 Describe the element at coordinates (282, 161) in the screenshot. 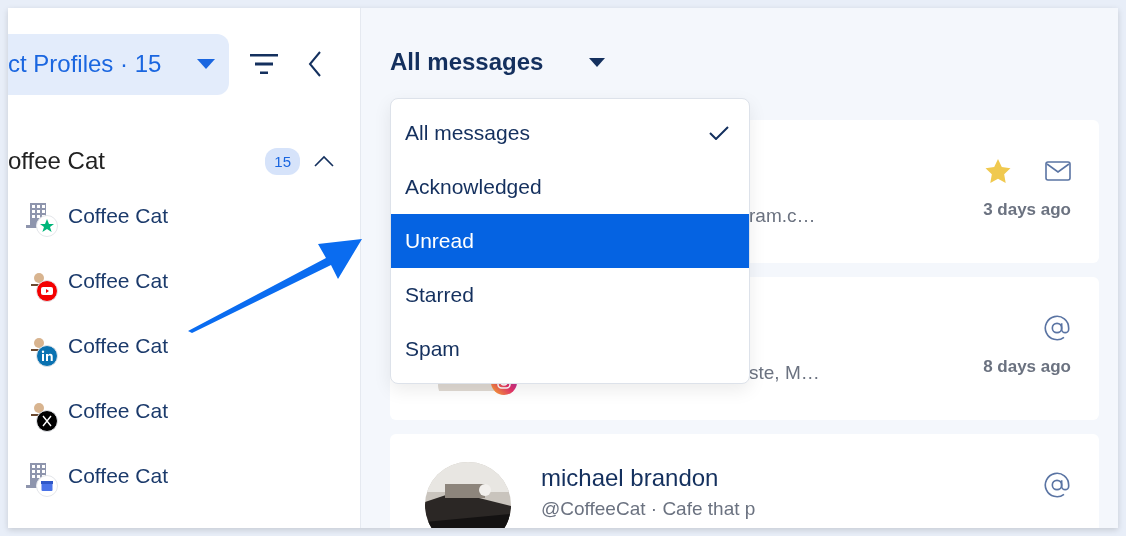

I see `count-badge: 15` at that location.